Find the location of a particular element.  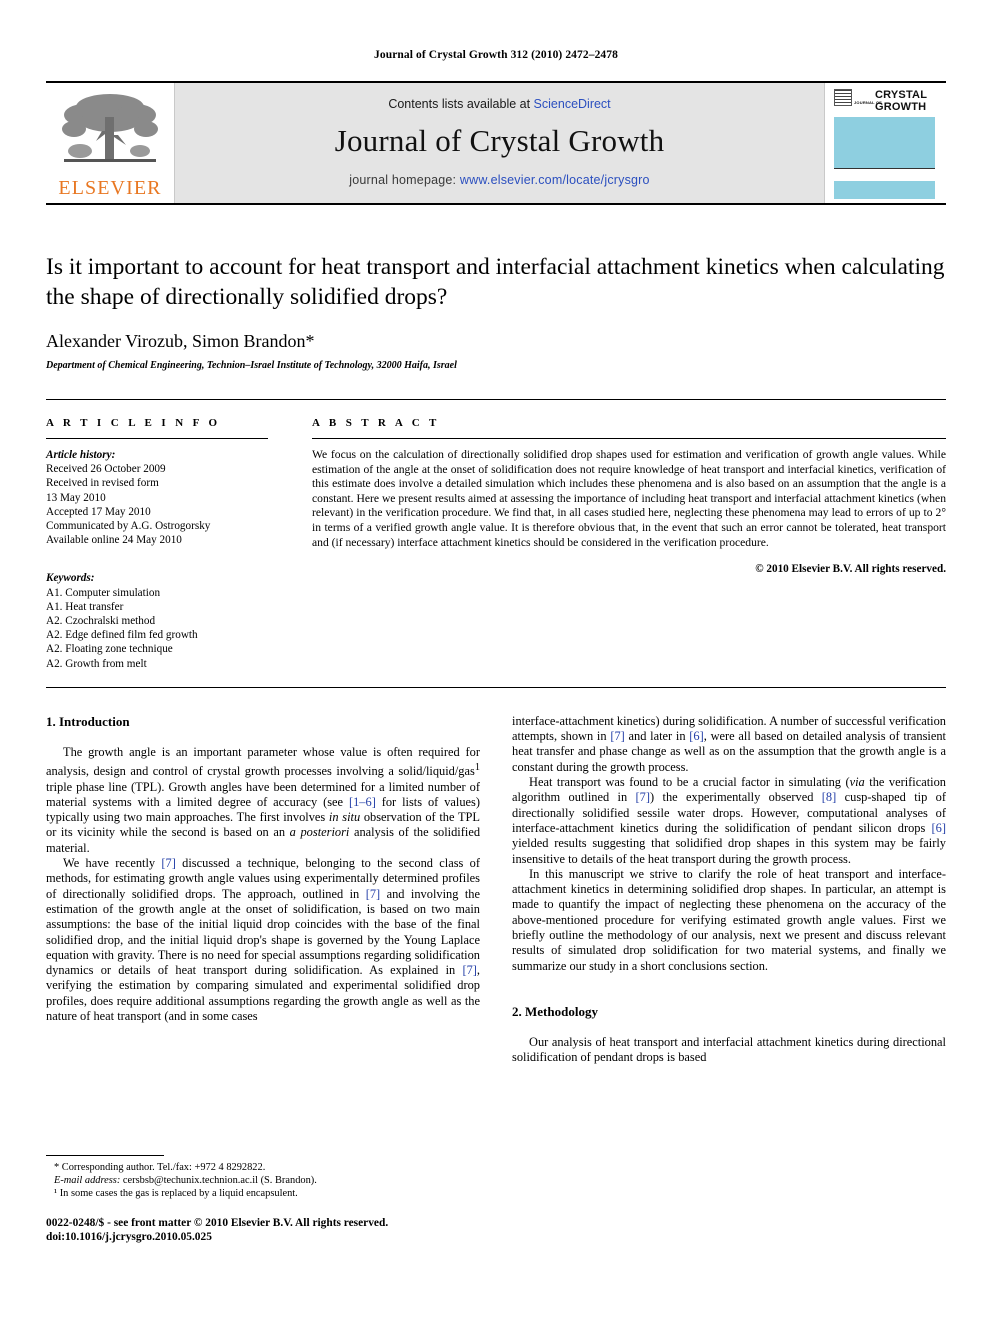

abstract-rule is located at coordinates (629, 438).